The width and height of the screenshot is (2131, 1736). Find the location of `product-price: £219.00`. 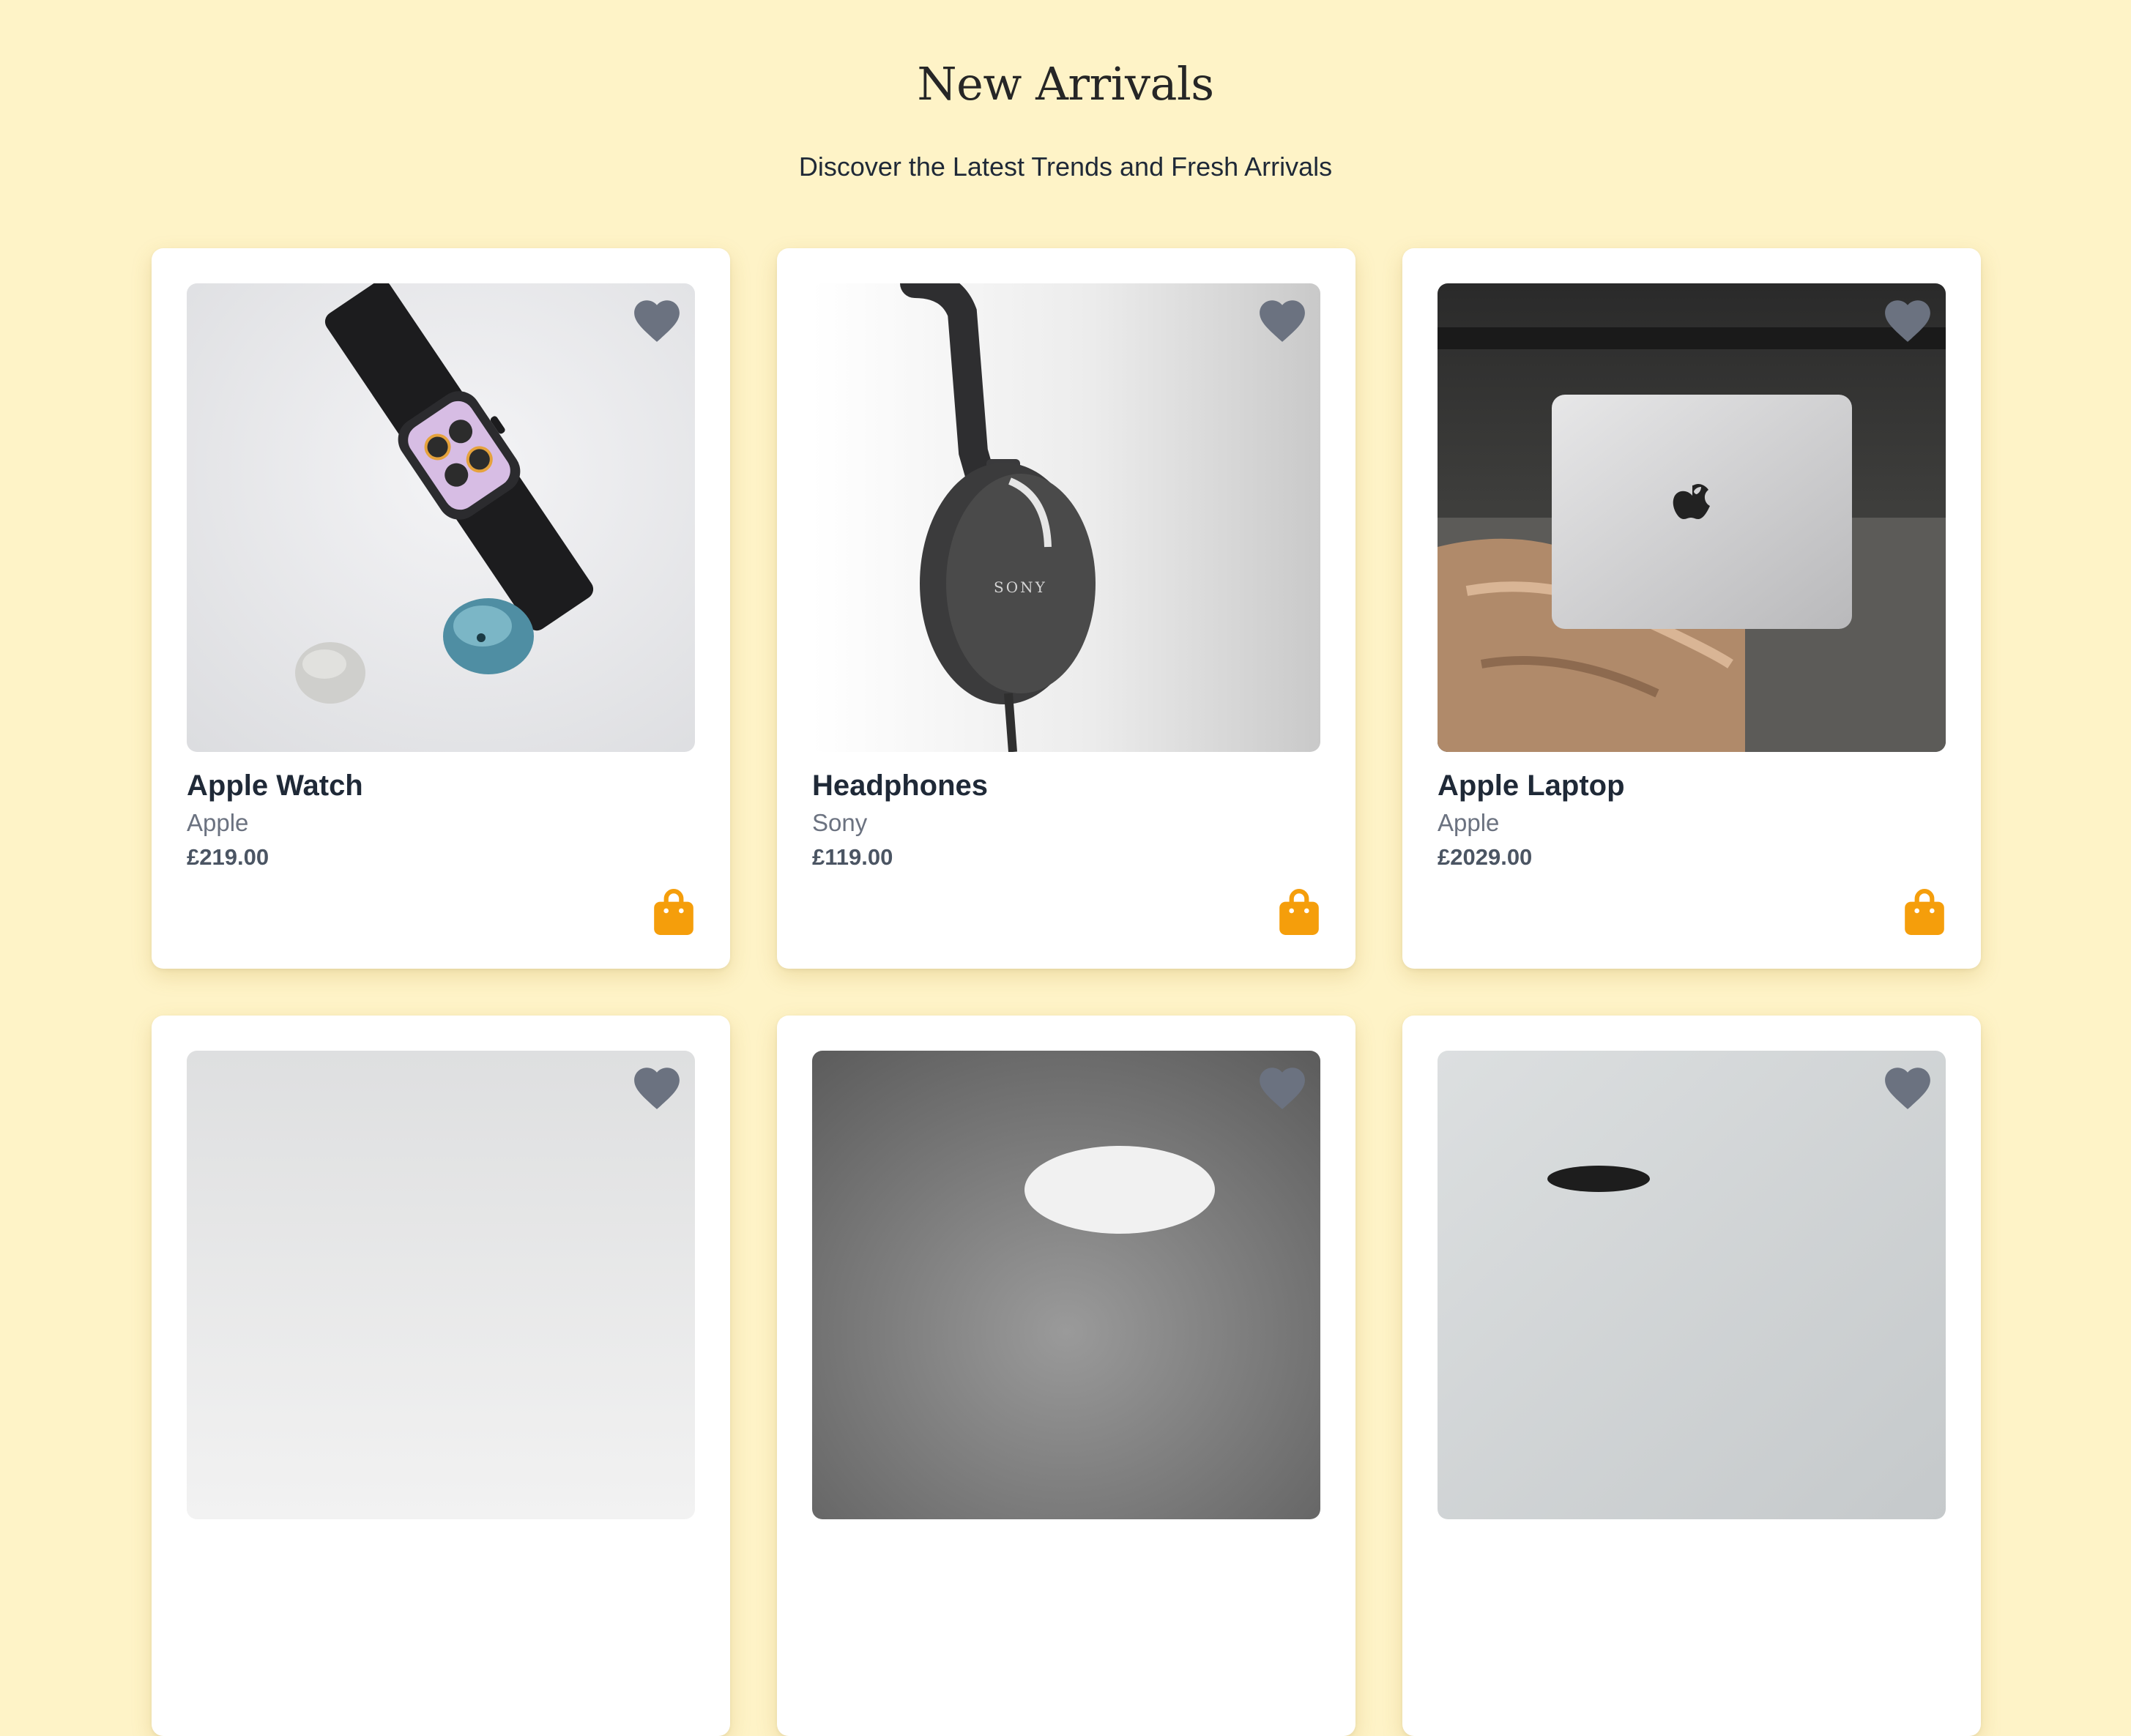

product-price: £219.00 is located at coordinates (228, 857).